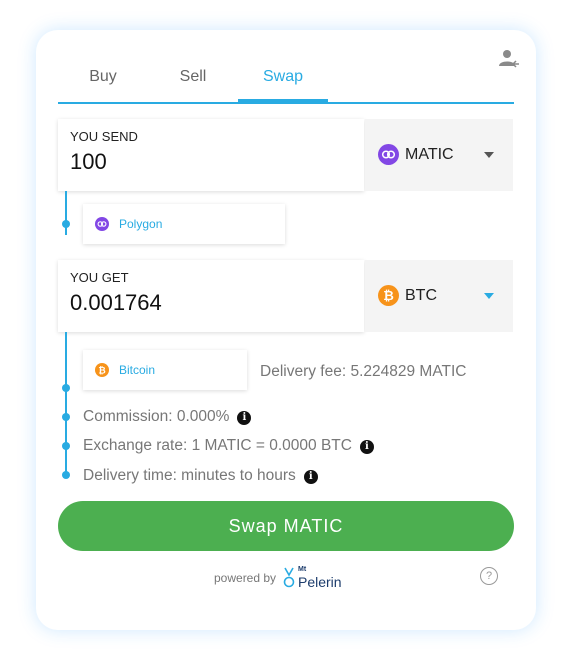 The height and width of the screenshot is (662, 572). What do you see at coordinates (211, 296) in the screenshot?
I see `get-amount-box: YOU GET 0.001764` at bounding box center [211, 296].